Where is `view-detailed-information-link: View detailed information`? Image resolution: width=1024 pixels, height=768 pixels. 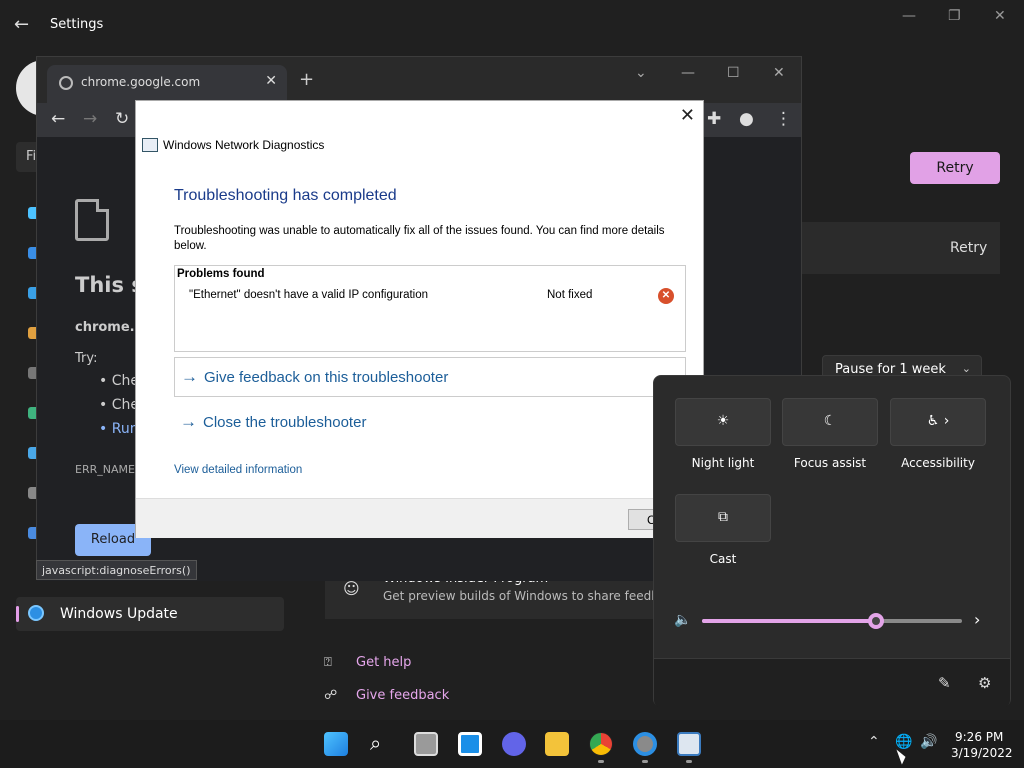
view-detailed-information-link: View detailed information is located at coordinates (238, 470).